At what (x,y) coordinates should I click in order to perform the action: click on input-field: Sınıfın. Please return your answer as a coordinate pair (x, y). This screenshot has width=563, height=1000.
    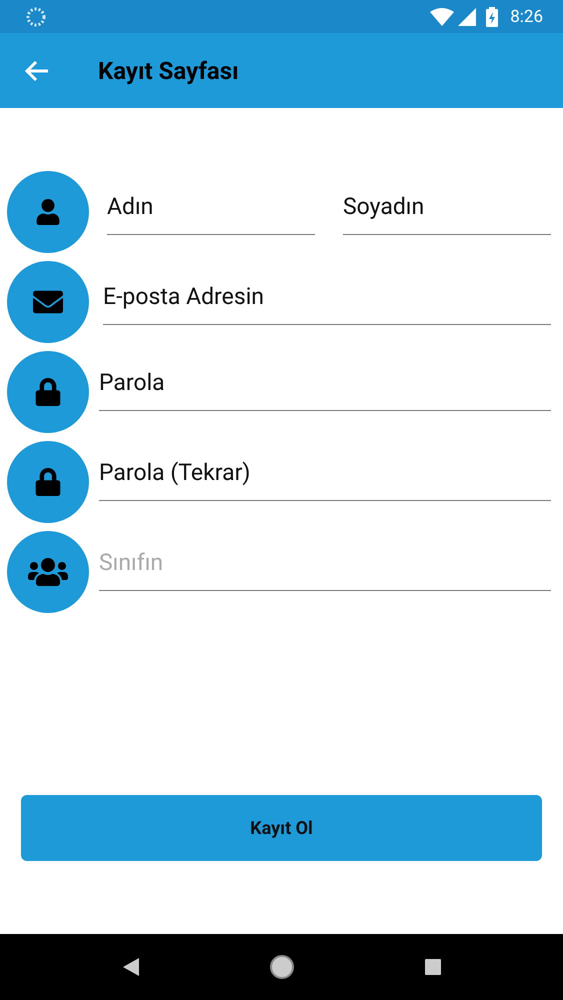
    Looking at the image, I should click on (325, 570).